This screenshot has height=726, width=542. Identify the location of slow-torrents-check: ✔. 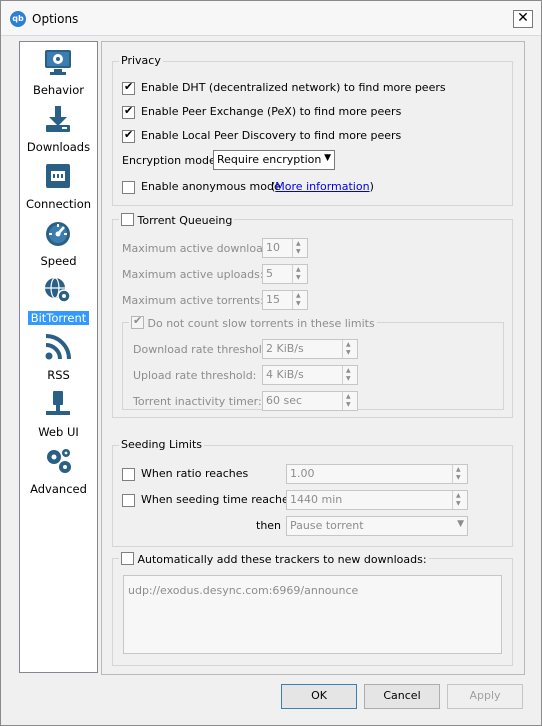
(137, 321).